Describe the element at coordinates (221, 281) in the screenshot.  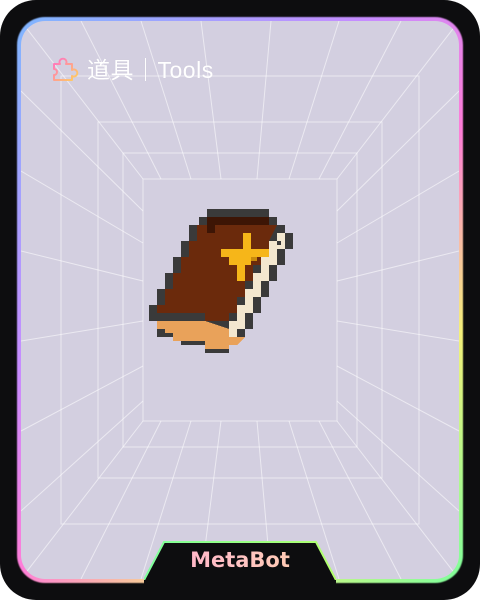
I see `pixel-book-icon` at that location.